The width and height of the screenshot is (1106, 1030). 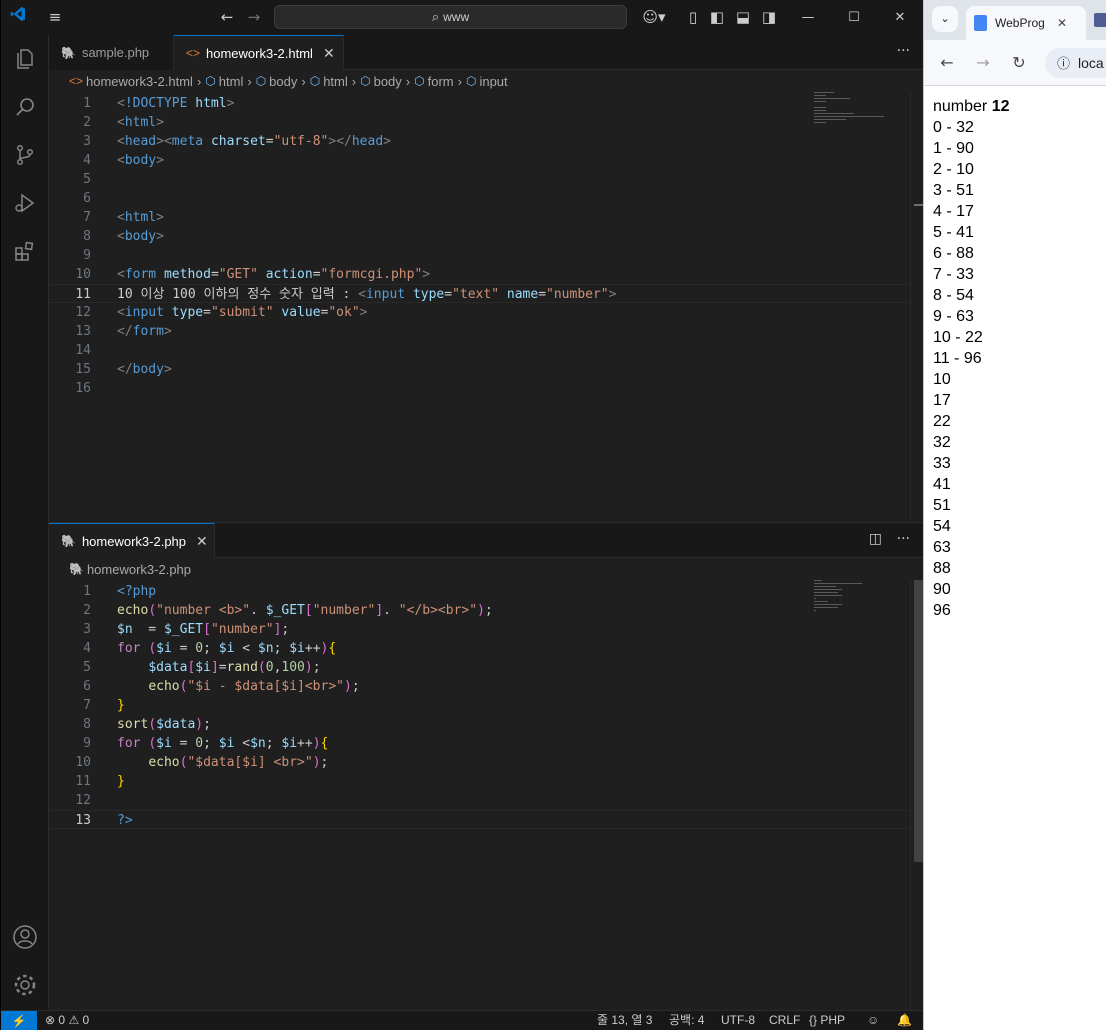 I want to click on code-line: 12, so click(x=479, y=800).